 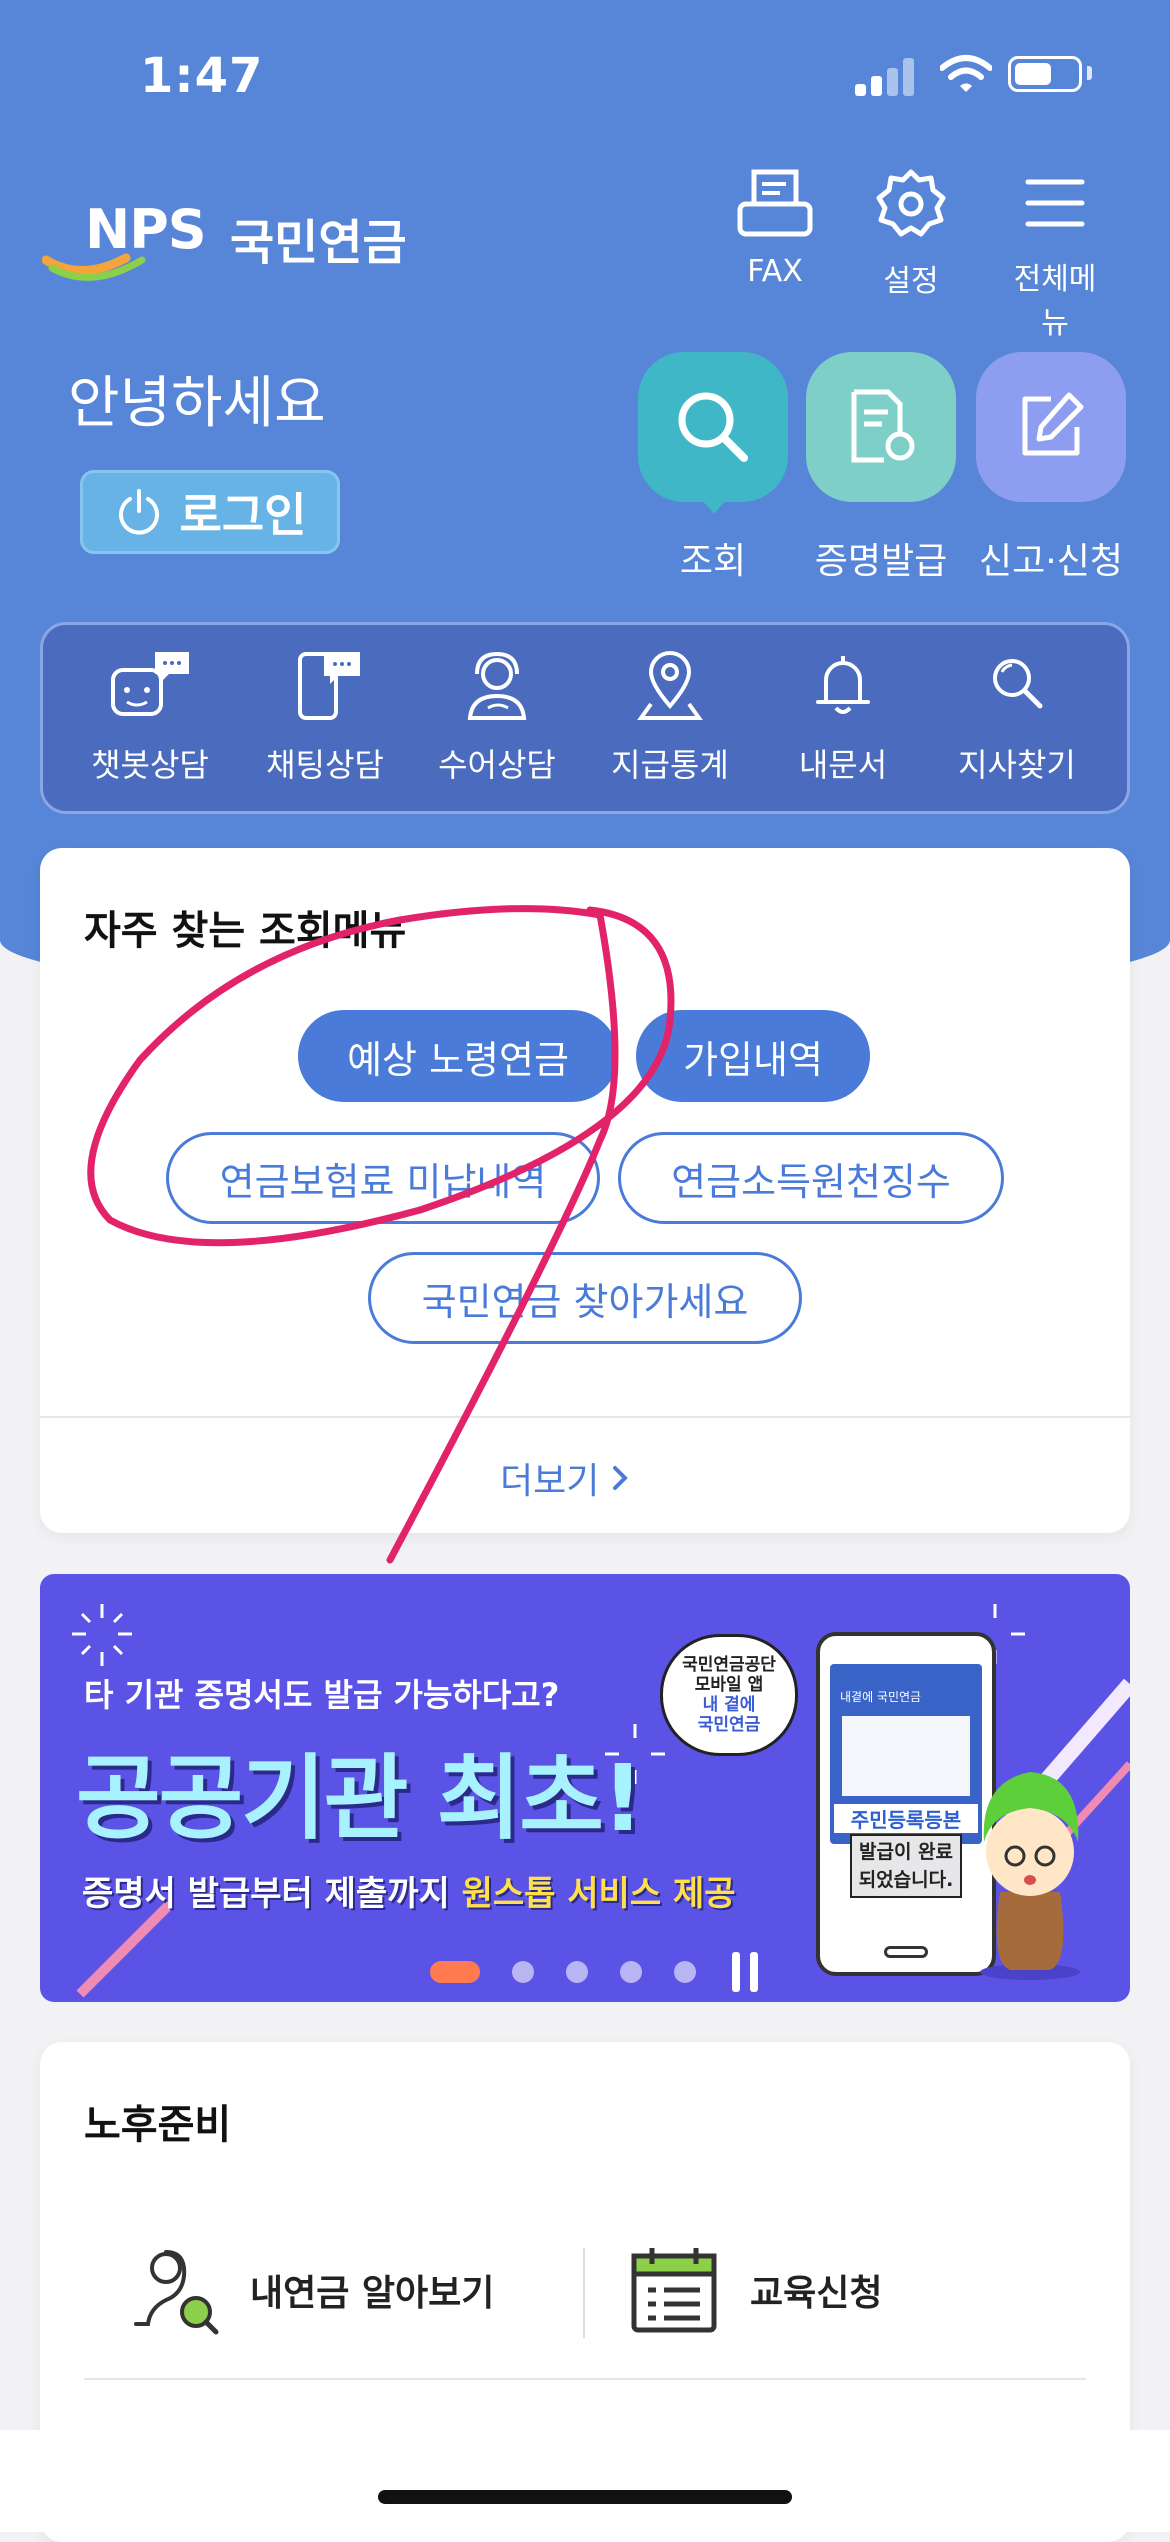 What do you see at coordinates (585, 2481) in the screenshot?
I see `bottom-safe-area` at bounding box center [585, 2481].